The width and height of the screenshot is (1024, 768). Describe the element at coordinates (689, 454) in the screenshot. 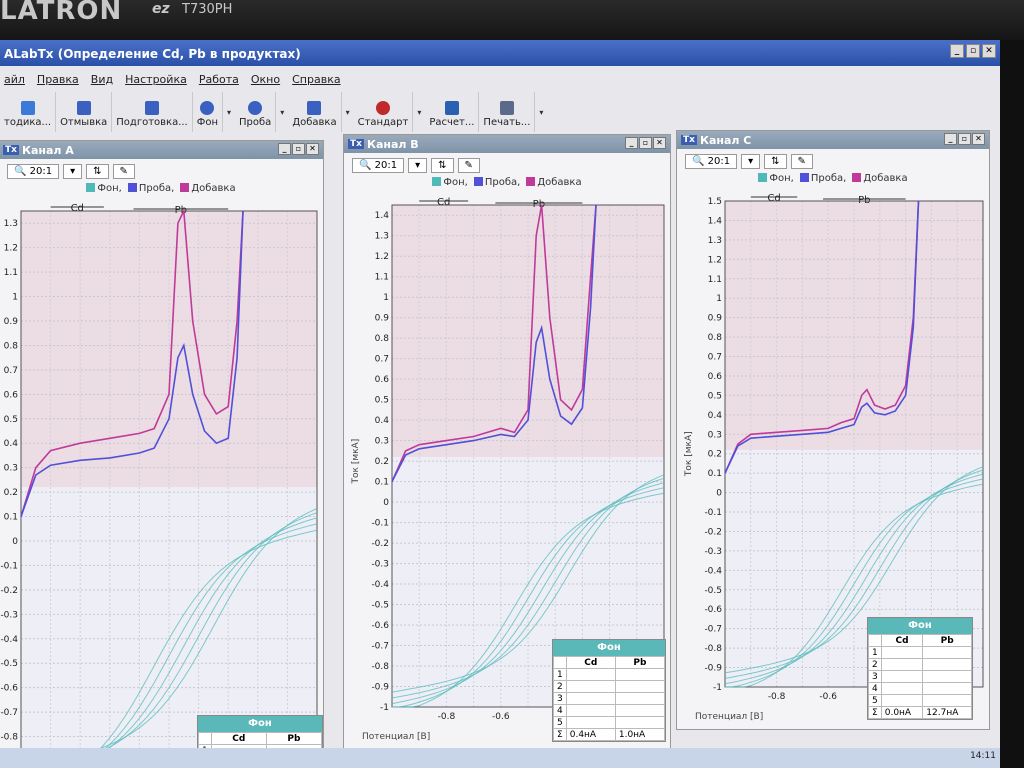

I see `y-axis-label: Ток [мкА]` at that location.